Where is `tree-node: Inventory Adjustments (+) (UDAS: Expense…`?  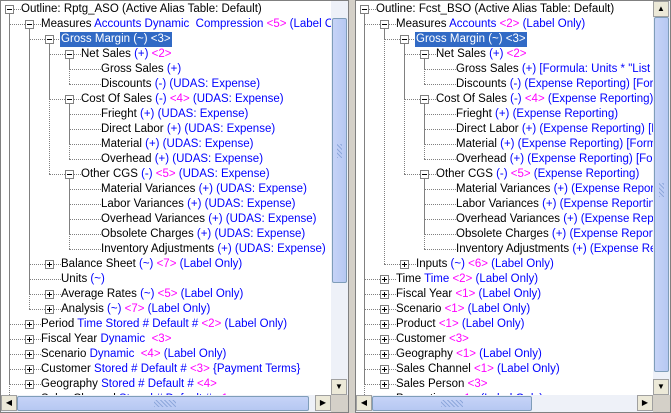
tree-node: Inventory Adjustments (+) (UDAS: Expense… is located at coordinates (166, 218).